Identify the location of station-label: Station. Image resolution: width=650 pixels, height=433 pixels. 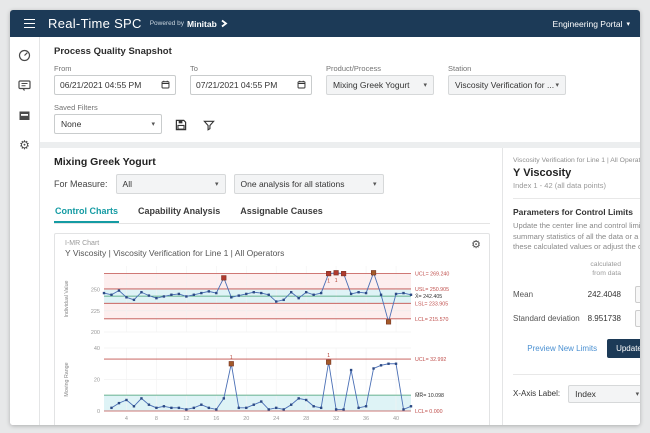
(460, 68).